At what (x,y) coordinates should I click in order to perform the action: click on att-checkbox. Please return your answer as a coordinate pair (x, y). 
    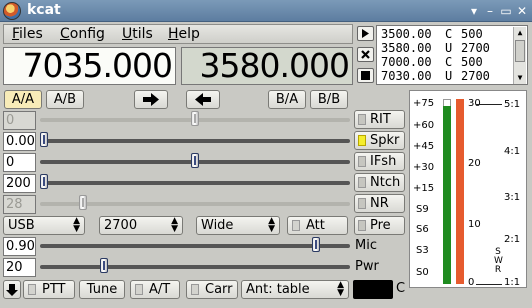
    Looking at the image, I should click on (296, 225).